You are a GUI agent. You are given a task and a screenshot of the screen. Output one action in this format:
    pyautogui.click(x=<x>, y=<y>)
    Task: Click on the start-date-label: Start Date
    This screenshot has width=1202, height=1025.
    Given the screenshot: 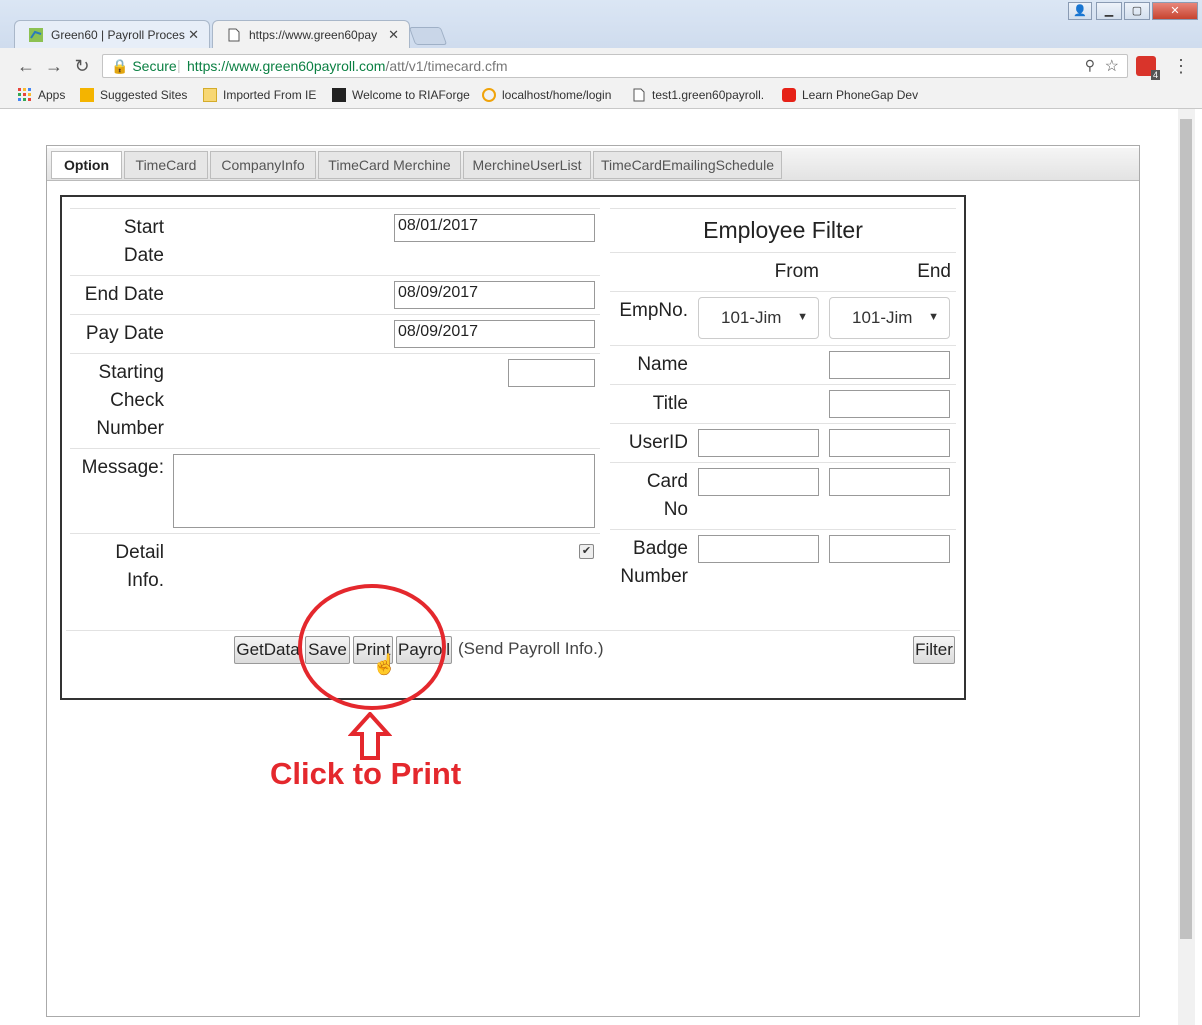 What is the action you would take?
    pyautogui.click(x=122, y=242)
    